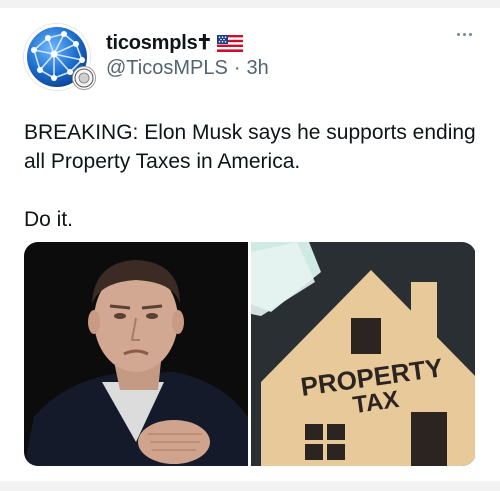 The width and height of the screenshot is (500, 491). What do you see at coordinates (49, 219) in the screenshot?
I see `tweet-text-line: Do it.` at bounding box center [49, 219].